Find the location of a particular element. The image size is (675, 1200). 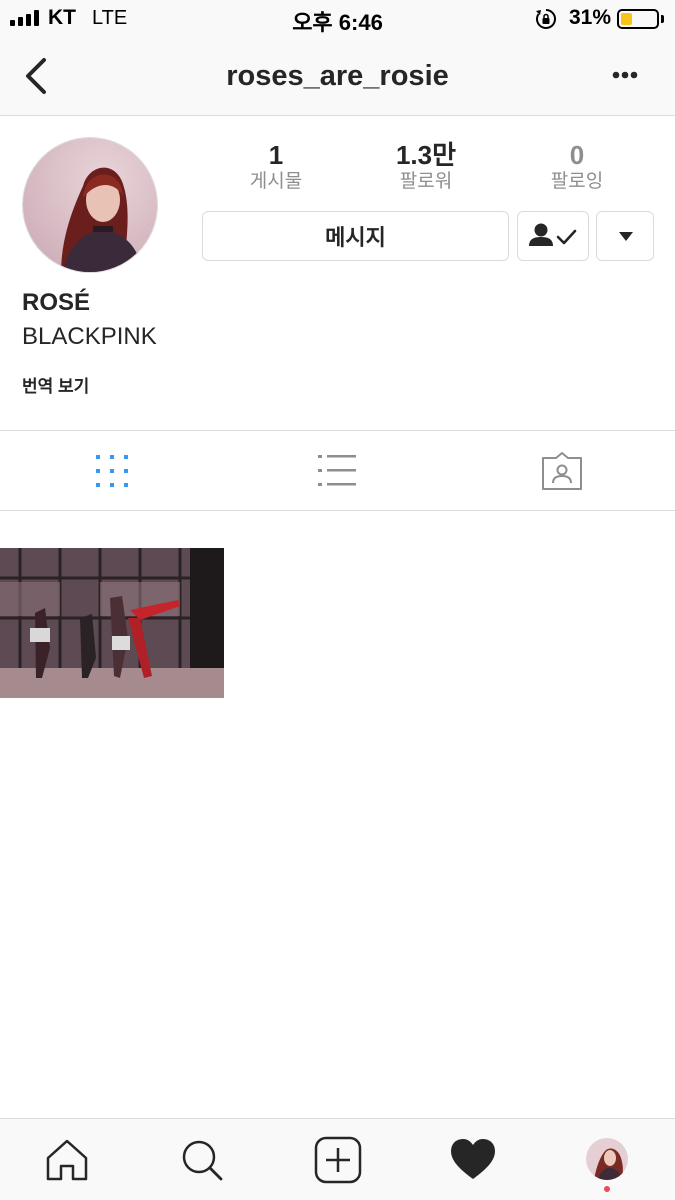

posts-label: 게시물 is located at coordinates (276, 181).